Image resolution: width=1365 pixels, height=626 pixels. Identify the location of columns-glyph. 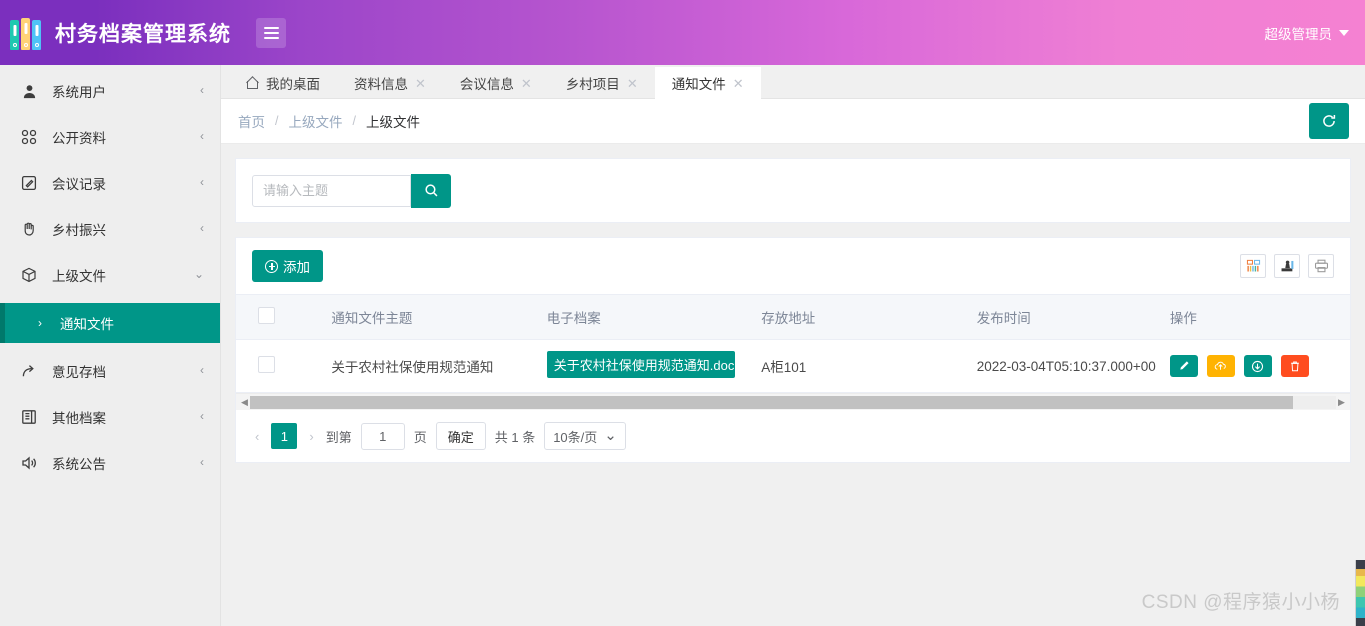
(1253, 265).